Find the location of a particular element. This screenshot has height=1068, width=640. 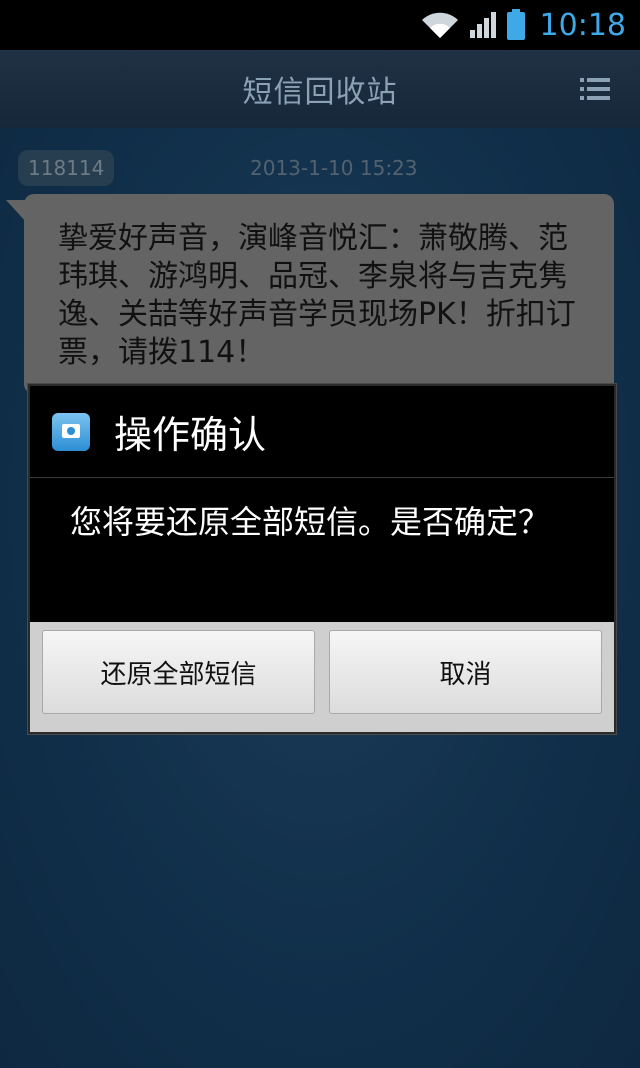

app-icon is located at coordinates (71, 431).